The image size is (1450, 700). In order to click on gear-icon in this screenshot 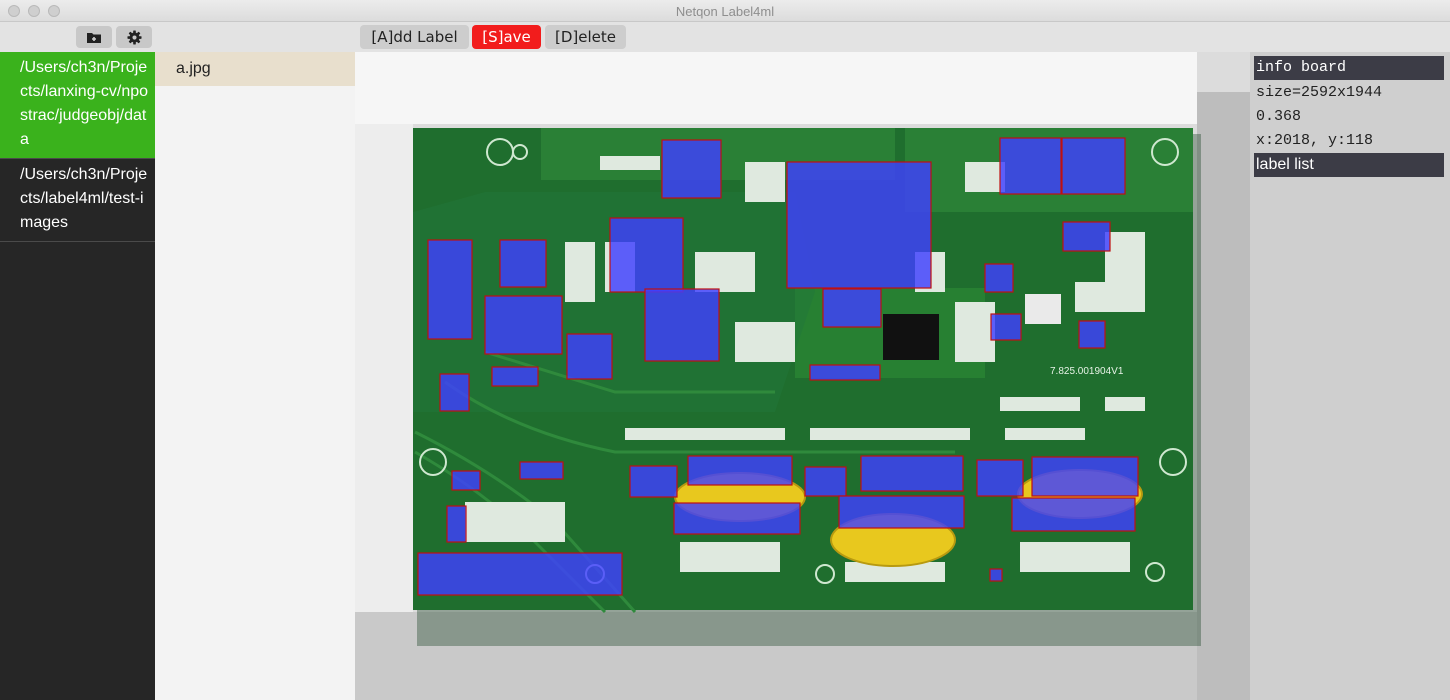, I will do `click(134, 37)`.